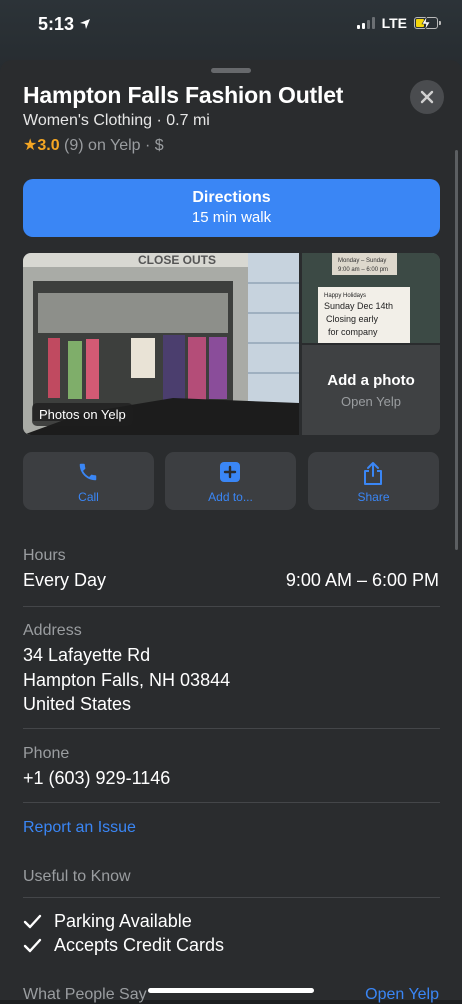 The width and height of the screenshot is (462, 1004). Describe the element at coordinates (77, 876) in the screenshot. I see `useful-heading: Useful to Know` at that location.